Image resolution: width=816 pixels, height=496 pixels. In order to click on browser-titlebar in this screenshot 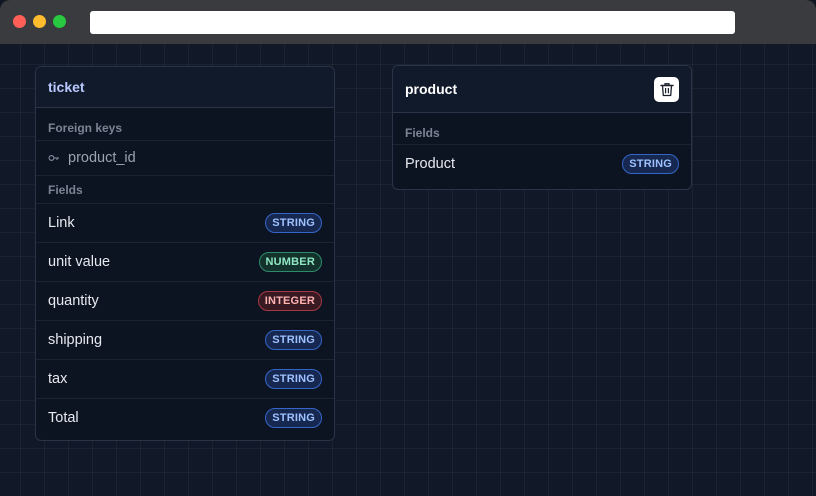, I will do `click(408, 22)`.